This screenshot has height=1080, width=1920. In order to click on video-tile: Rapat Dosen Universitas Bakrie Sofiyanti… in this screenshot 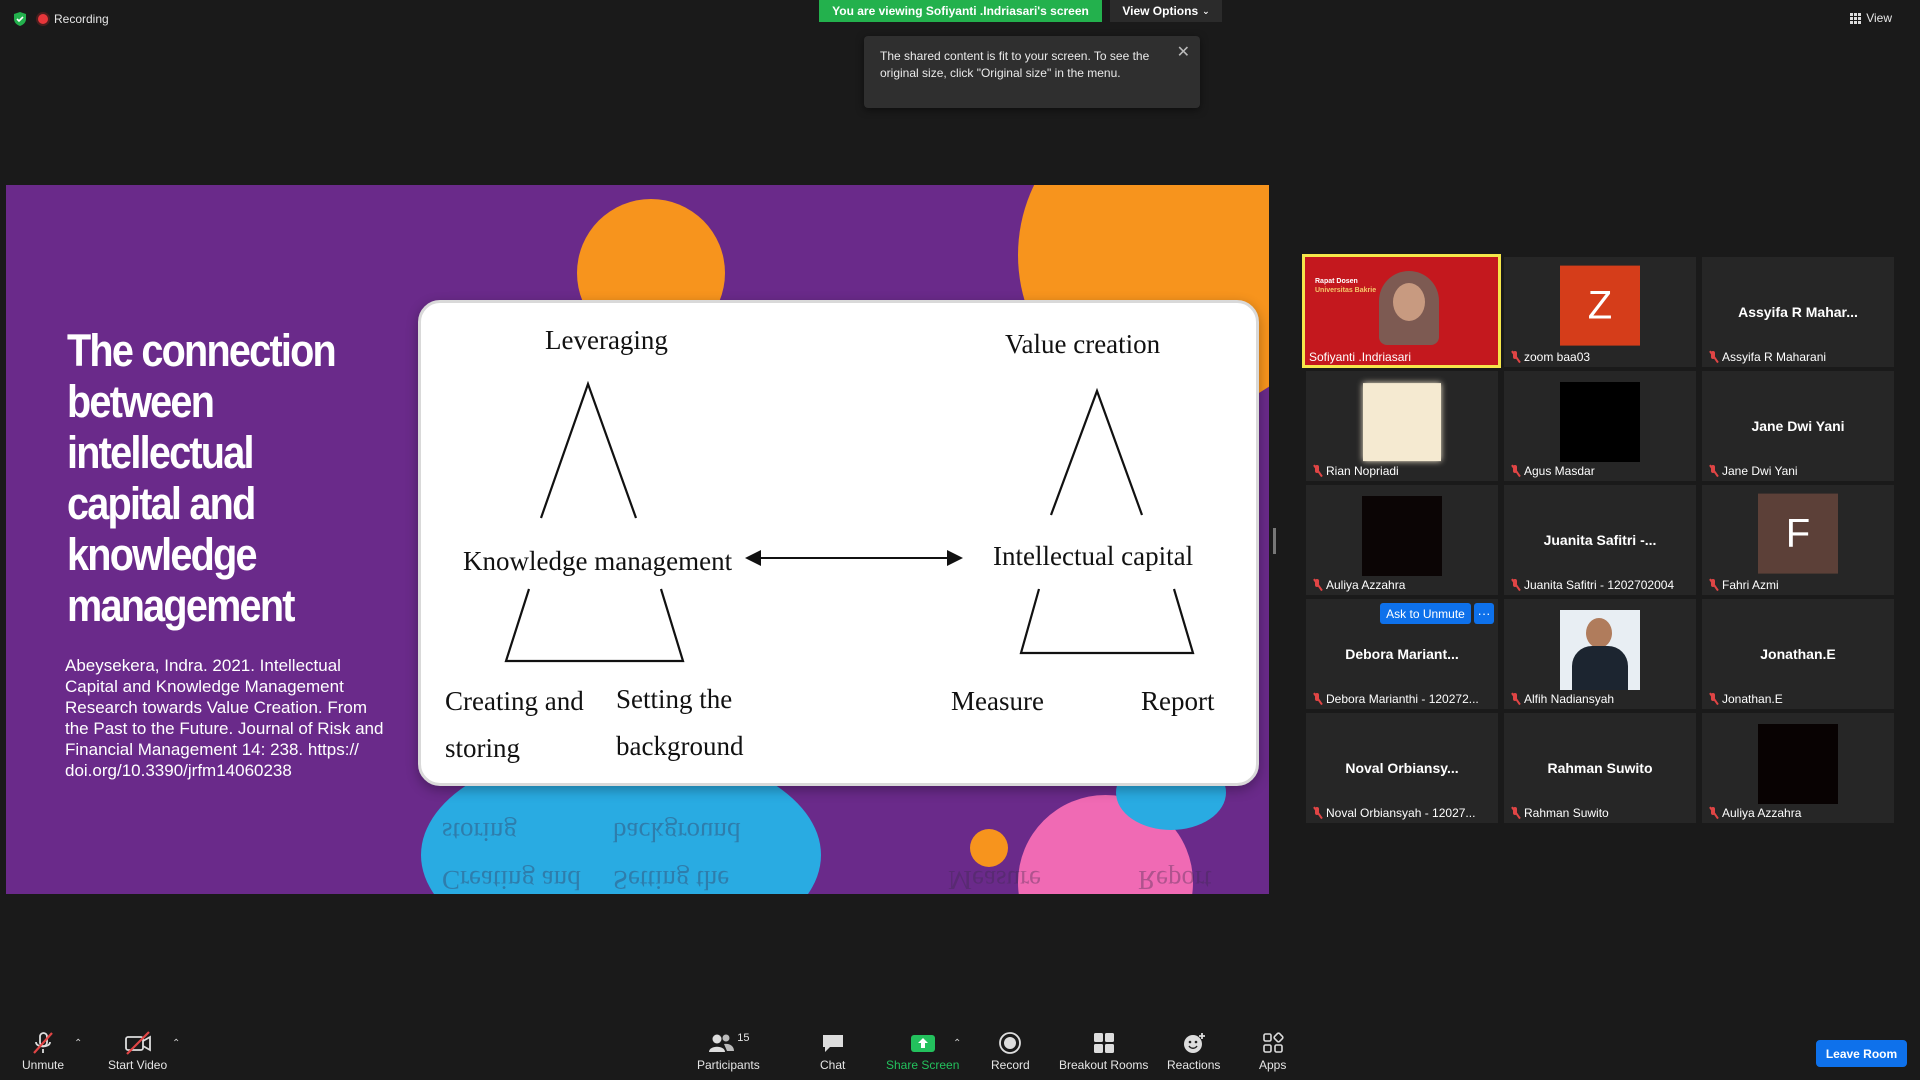, I will do `click(1401, 311)`.